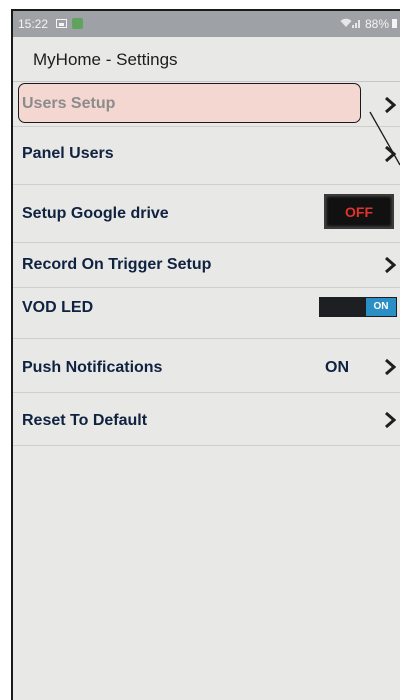 This screenshot has height=700, width=400. I want to click on settings-item-reset-to-default: Reset To Default, so click(206, 419).